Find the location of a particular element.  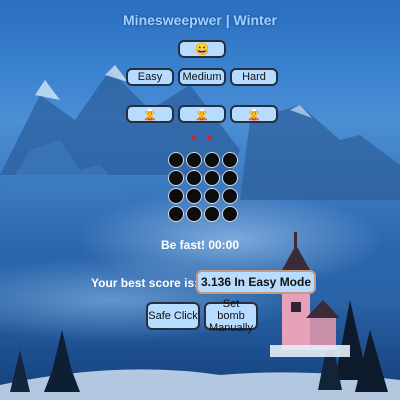

safe-click-button: Safe Click is located at coordinates (173, 316).